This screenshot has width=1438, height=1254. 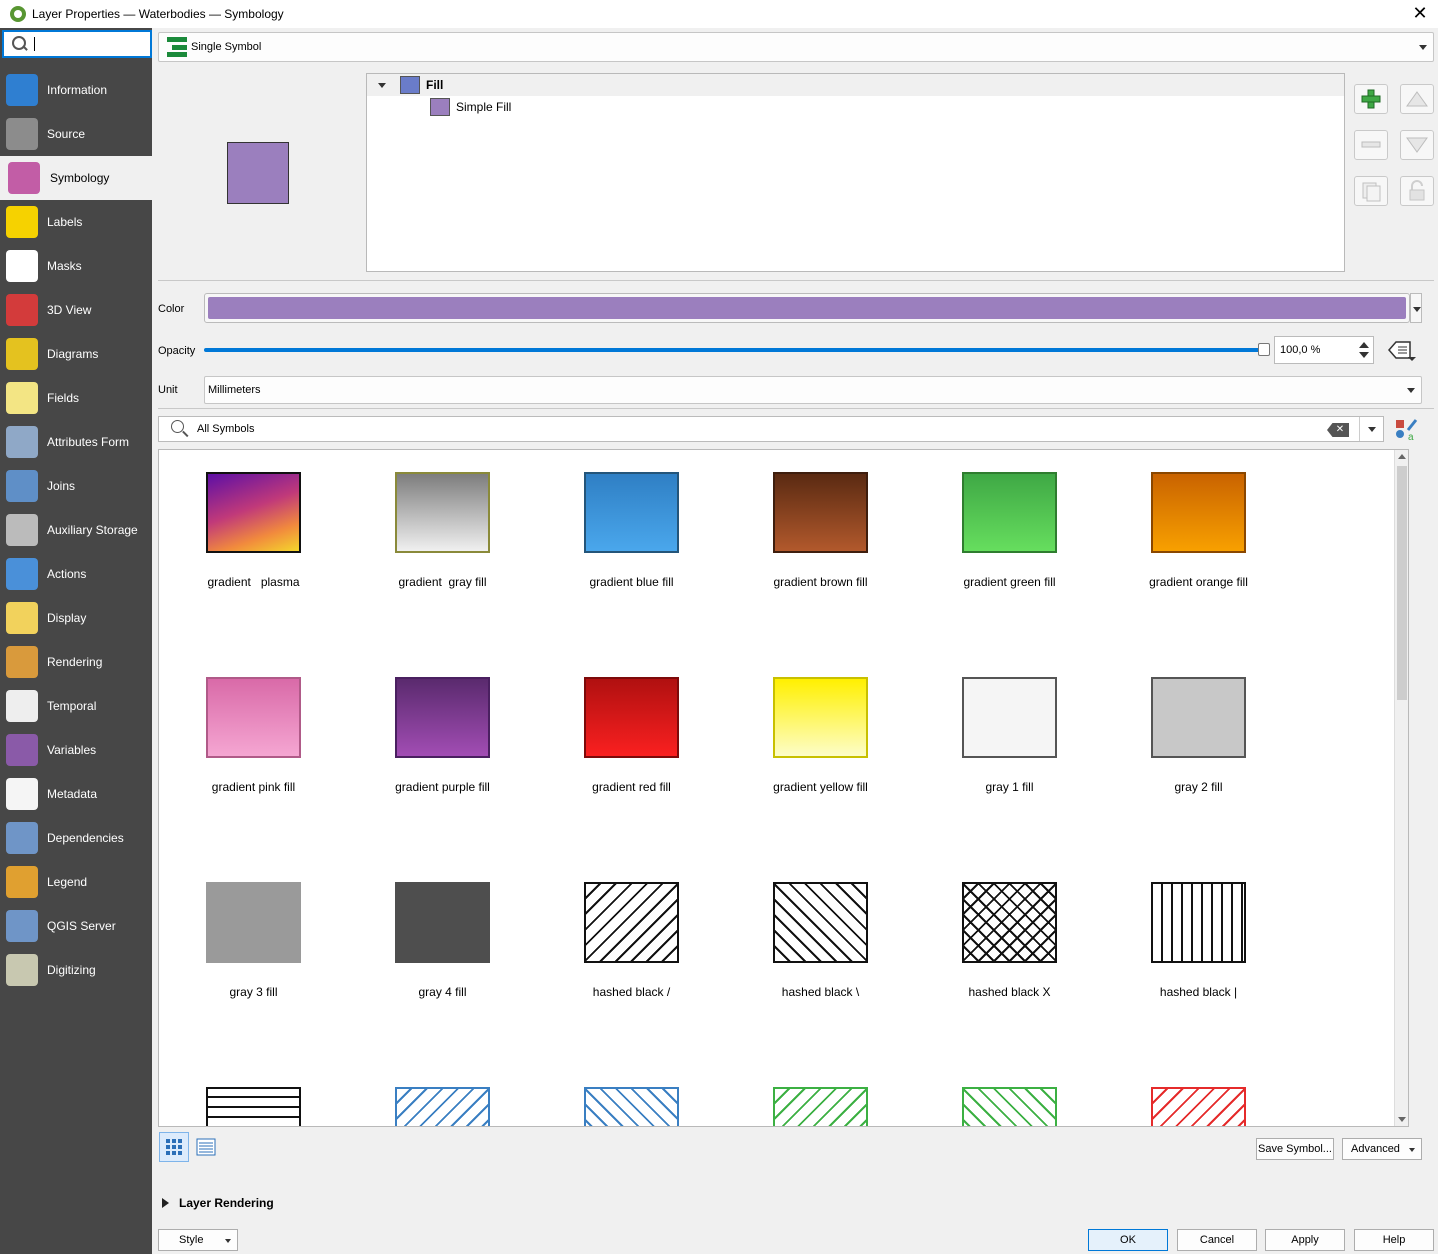 I want to click on symbol-library-item: gradient pink fill, so click(x=253, y=757).